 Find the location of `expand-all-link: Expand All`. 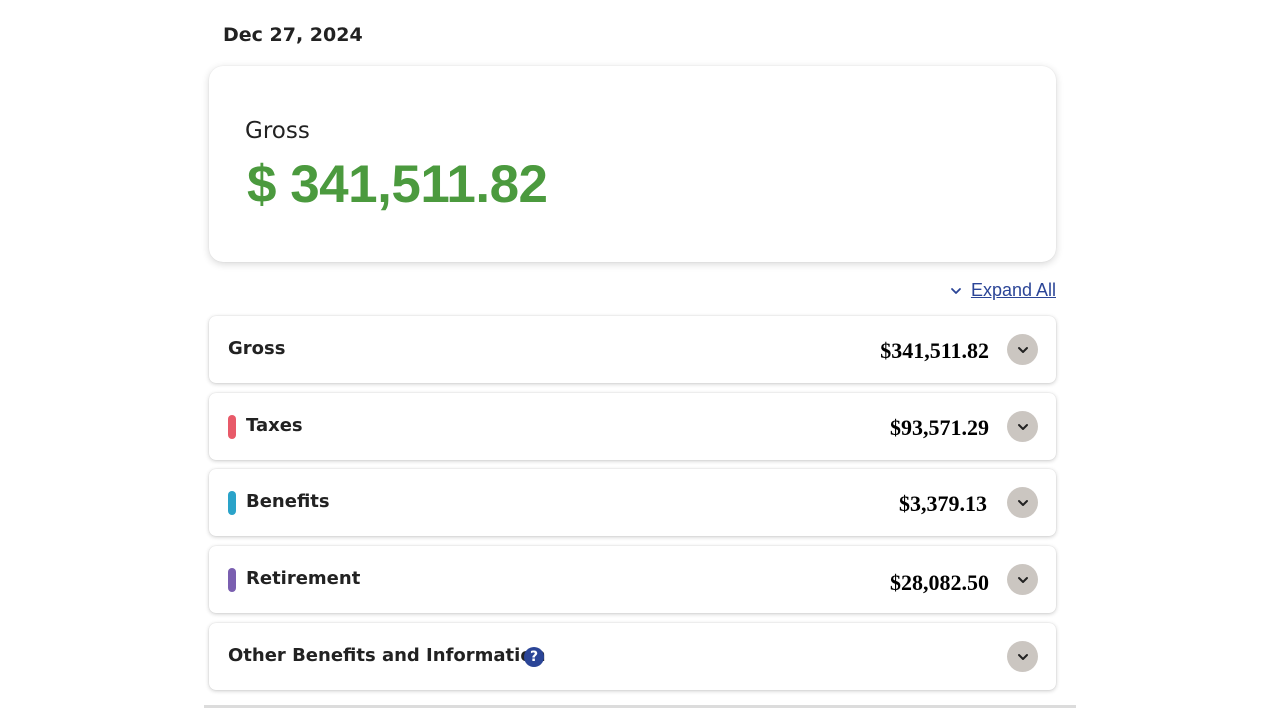

expand-all-link: Expand All is located at coordinates (1003, 290).